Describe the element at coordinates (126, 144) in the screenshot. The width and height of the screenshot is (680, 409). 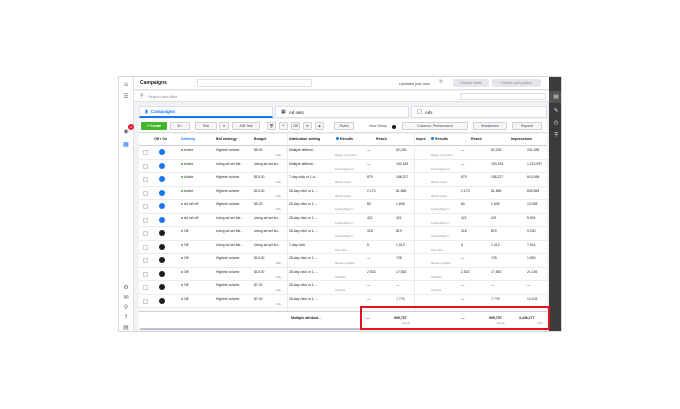
I see `campaigns-grid-icon: ▦` at that location.